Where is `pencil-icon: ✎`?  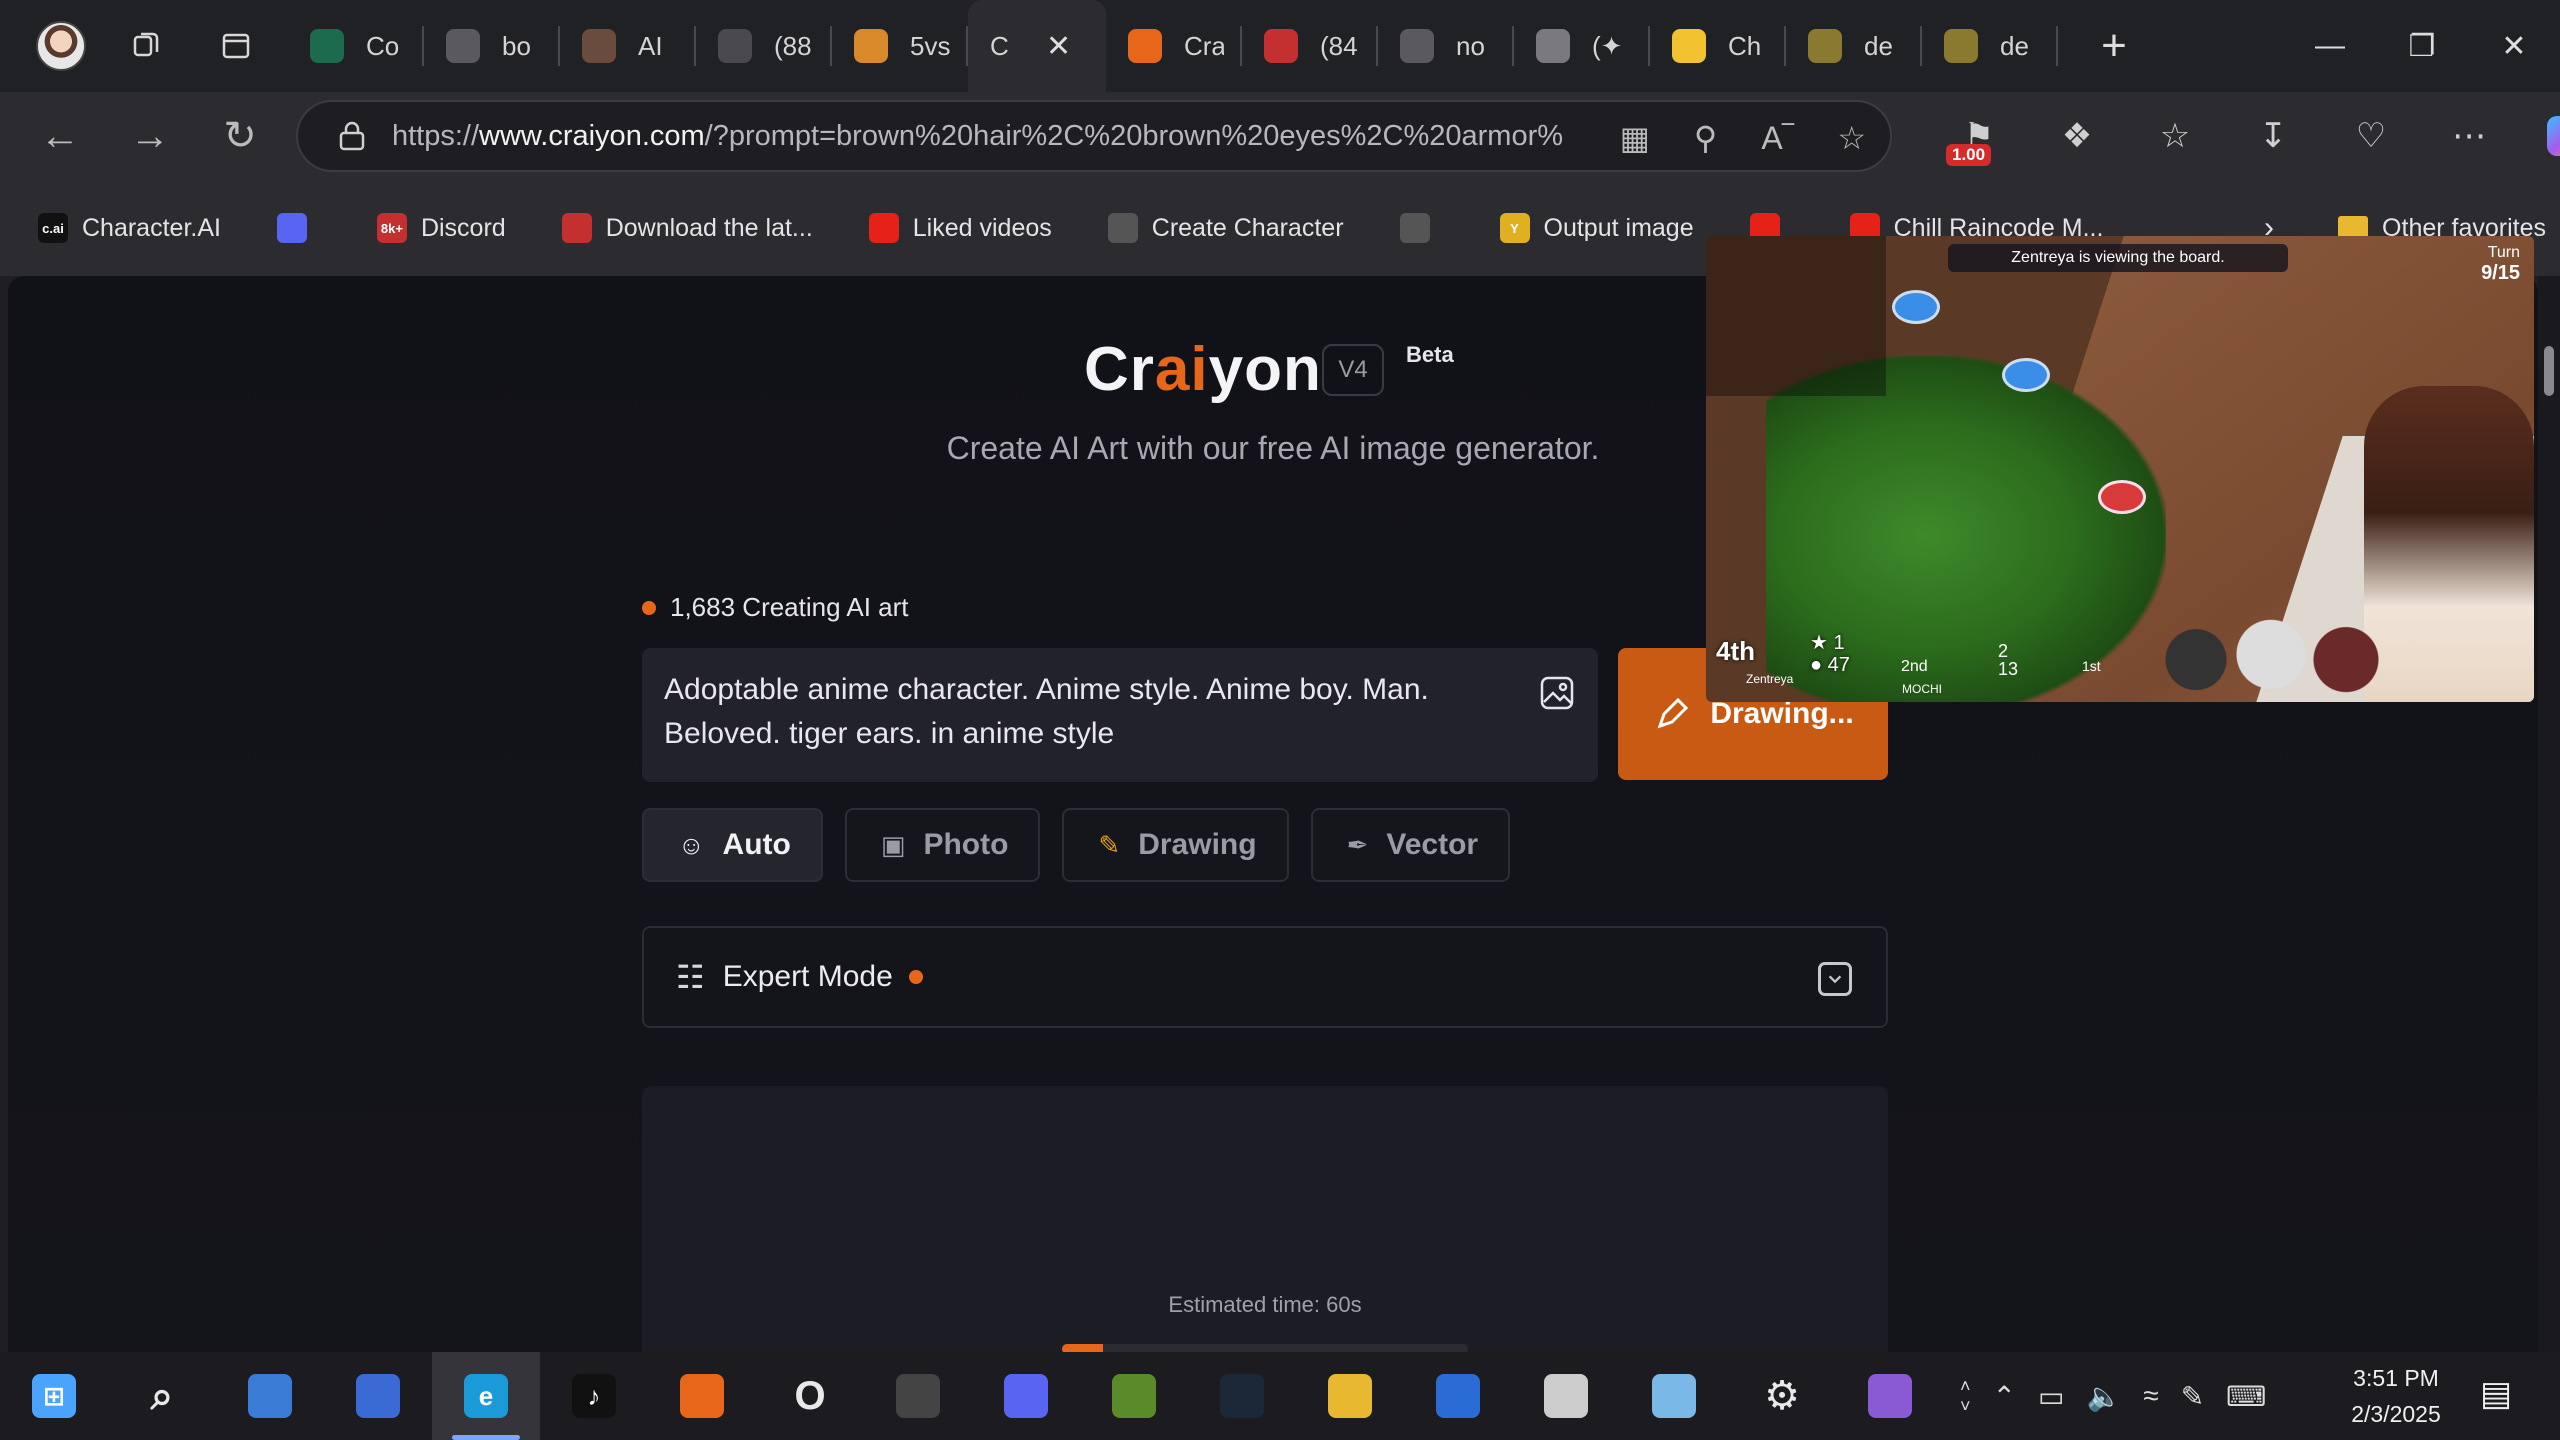
pencil-icon: ✎ is located at coordinates (1109, 844).